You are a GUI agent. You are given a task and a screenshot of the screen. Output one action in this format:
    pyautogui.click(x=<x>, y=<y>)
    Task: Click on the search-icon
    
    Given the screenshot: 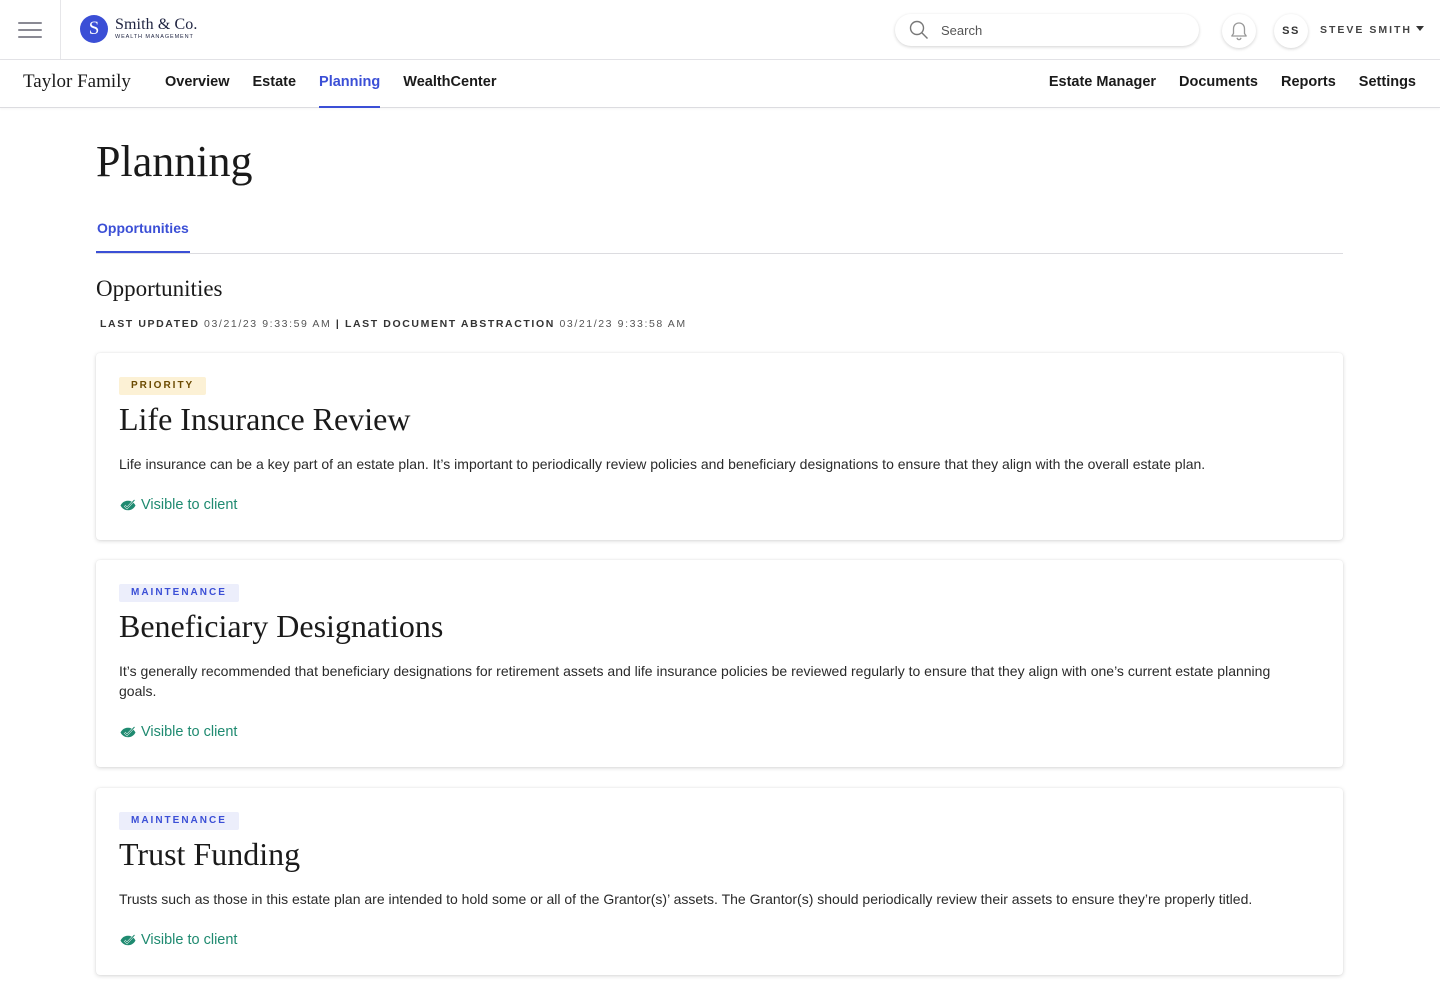 What is the action you would take?
    pyautogui.click(x=919, y=30)
    